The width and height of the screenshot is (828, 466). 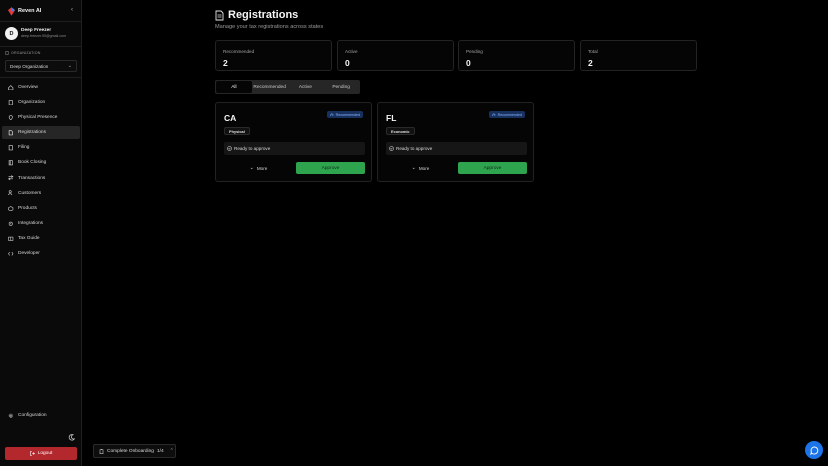 I want to click on guide-icon, so click(x=11, y=238).